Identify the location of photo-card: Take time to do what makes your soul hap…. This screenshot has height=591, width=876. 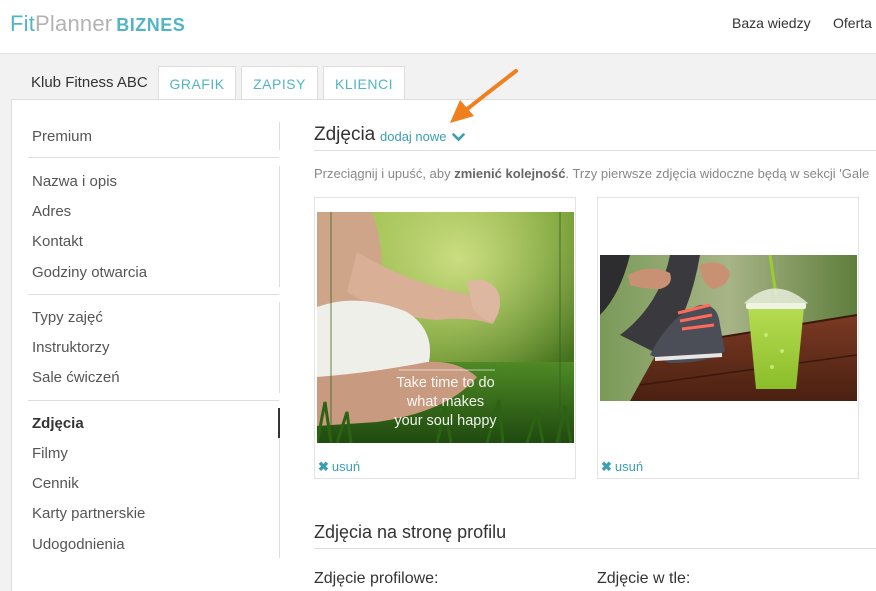
(445, 338).